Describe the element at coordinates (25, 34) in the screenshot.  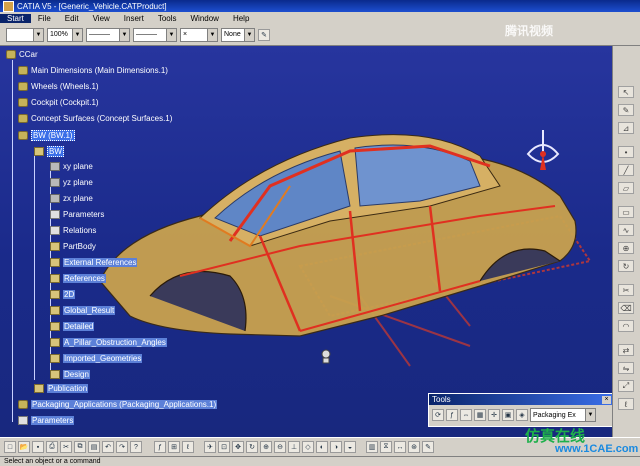
I see `color-select: ▼` at that location.